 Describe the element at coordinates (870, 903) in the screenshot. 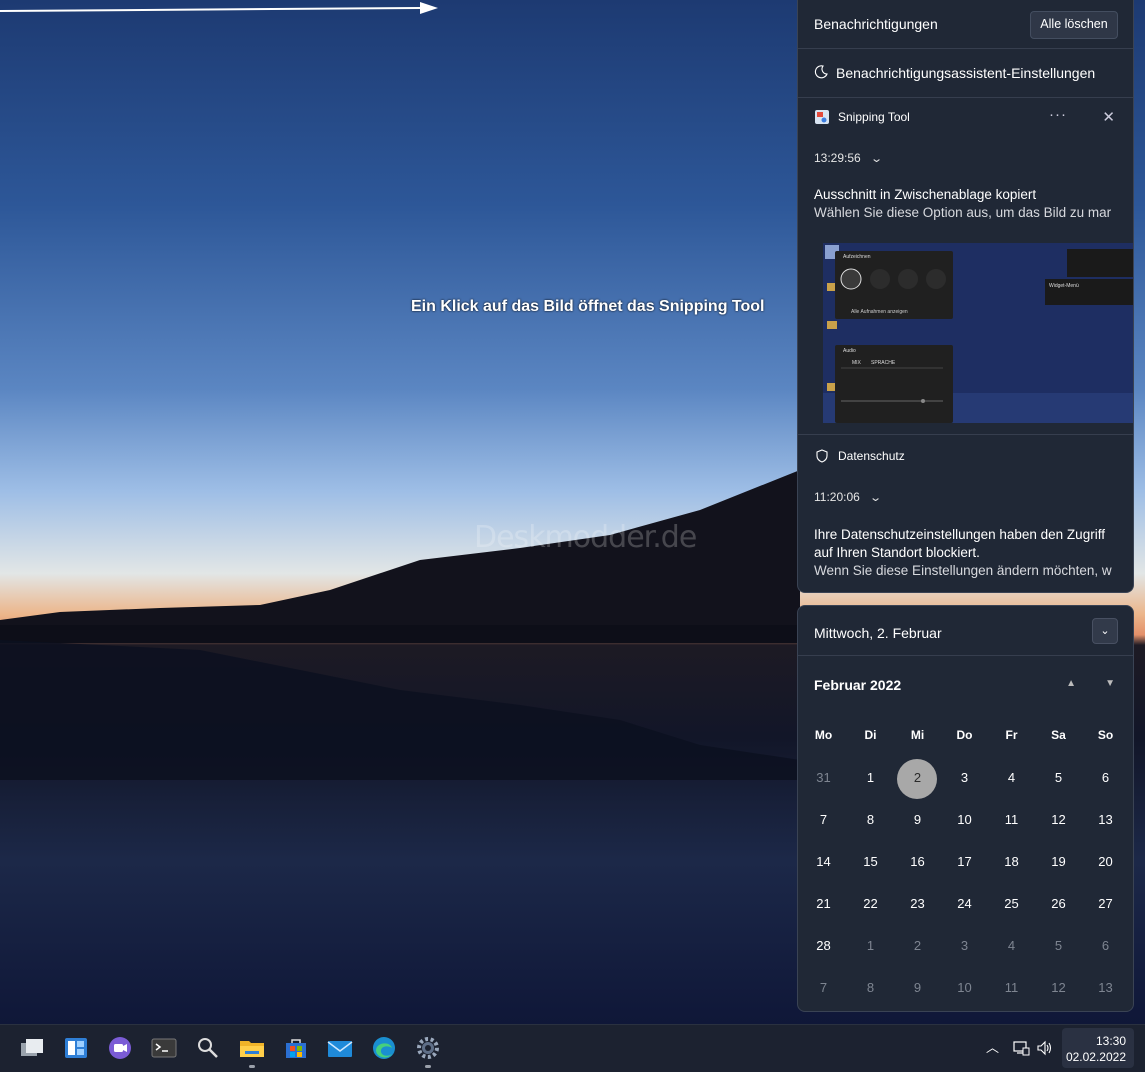

I see `calendar-day: 22` at that location.